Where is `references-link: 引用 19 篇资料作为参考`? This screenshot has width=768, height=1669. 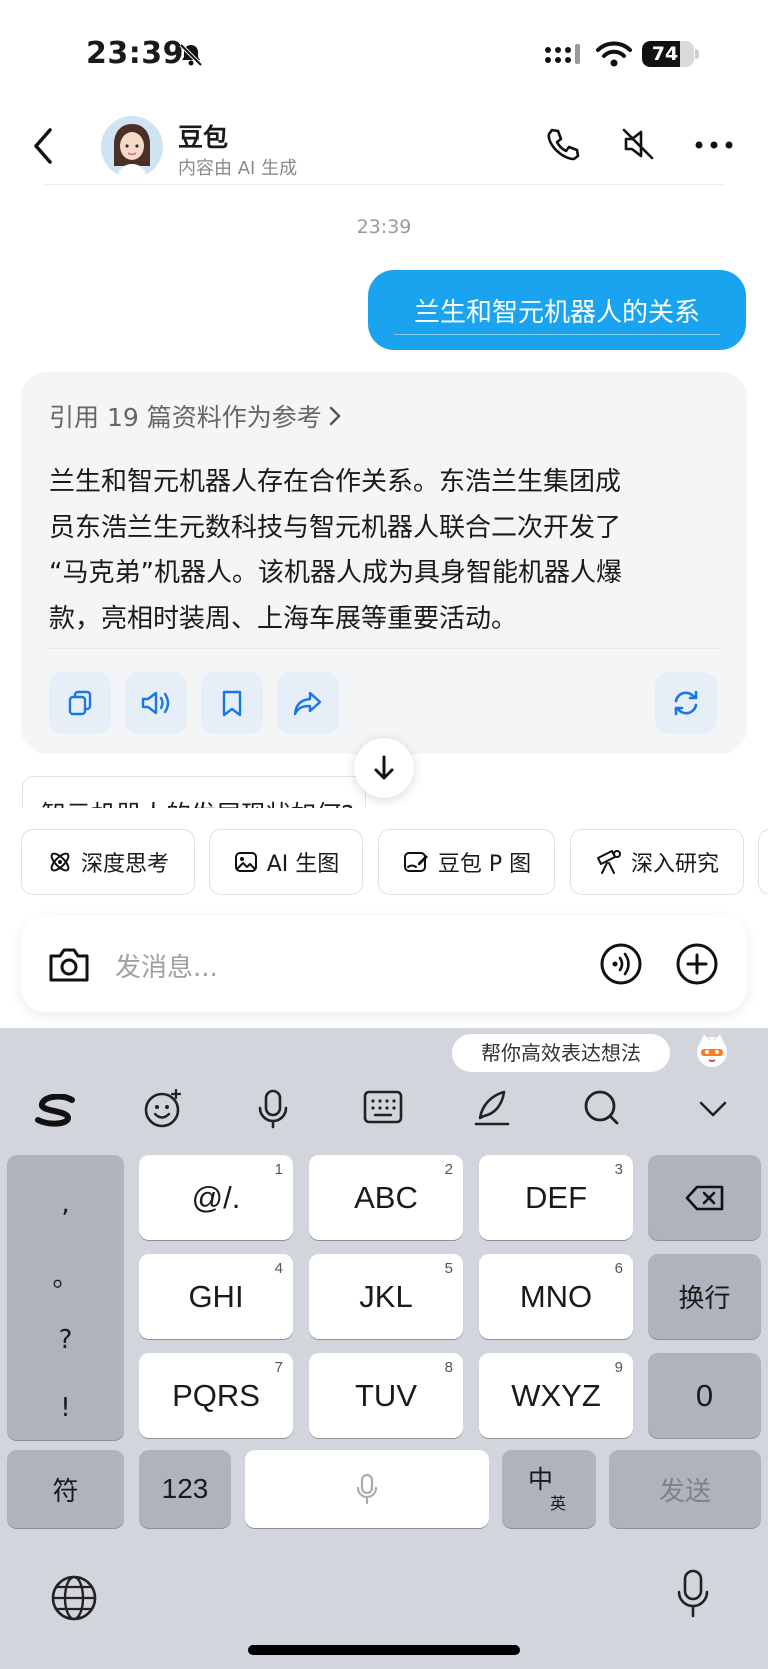
references-link: 引用 19 篇资料作为参考 is located at coordinates (195, 416).